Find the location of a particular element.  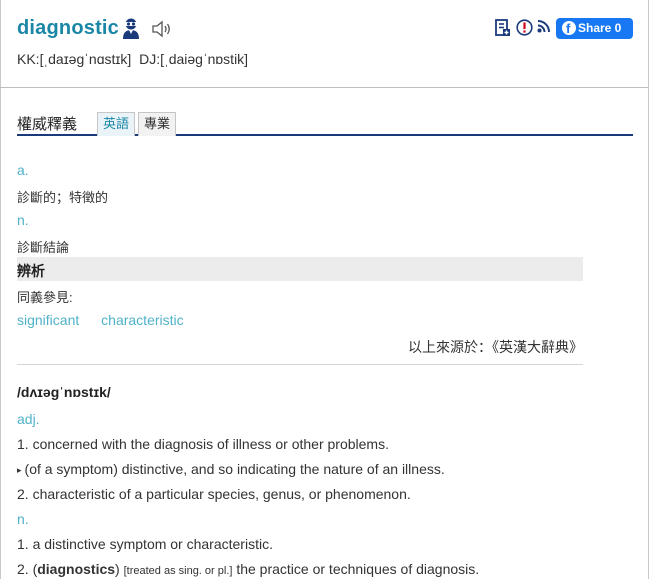

synonym-link-significant: significant is located at coordinates (48, 320).